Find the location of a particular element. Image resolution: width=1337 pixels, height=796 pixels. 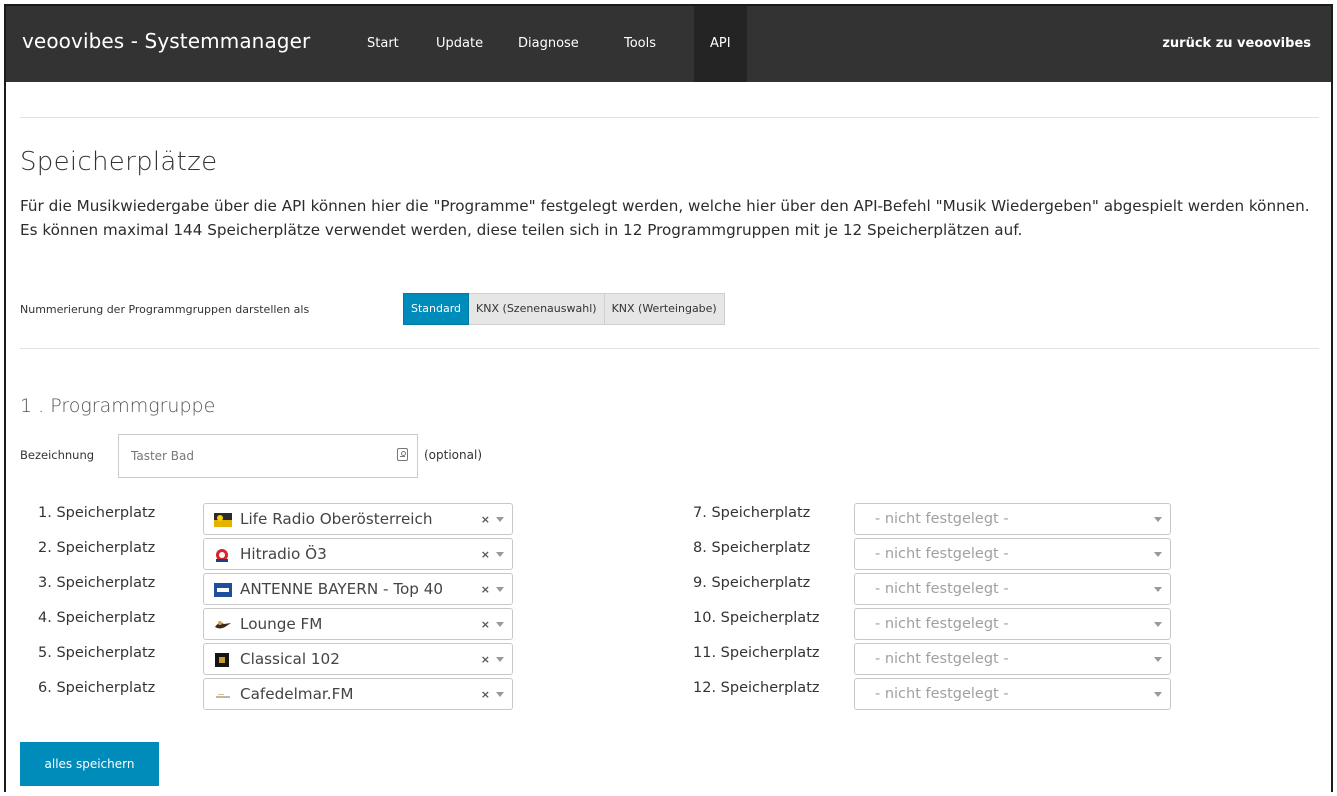

slot-placeholder-9: - nicht festgelegt - is located at coordinates (942, 589).